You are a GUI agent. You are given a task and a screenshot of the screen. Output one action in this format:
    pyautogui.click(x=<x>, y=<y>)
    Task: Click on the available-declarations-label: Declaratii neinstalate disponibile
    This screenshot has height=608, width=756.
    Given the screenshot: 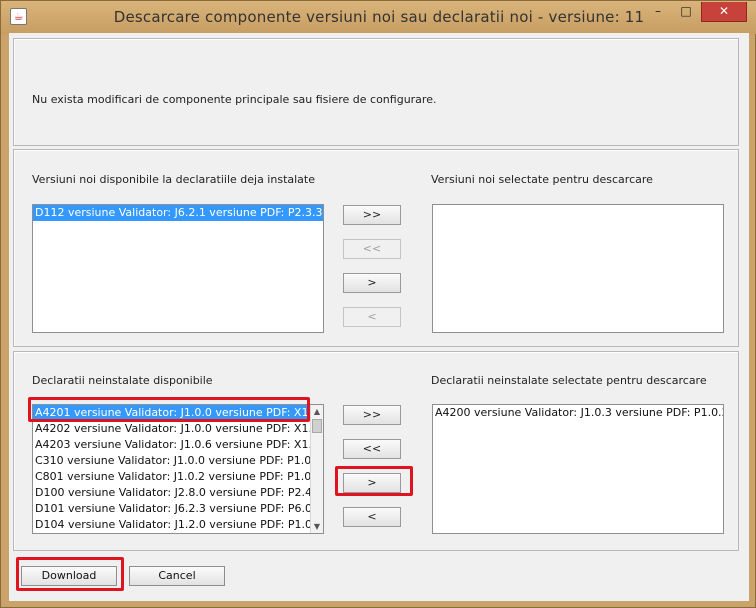 What is the action you would take?
    pyautogui.click(x=122, y=380)
    